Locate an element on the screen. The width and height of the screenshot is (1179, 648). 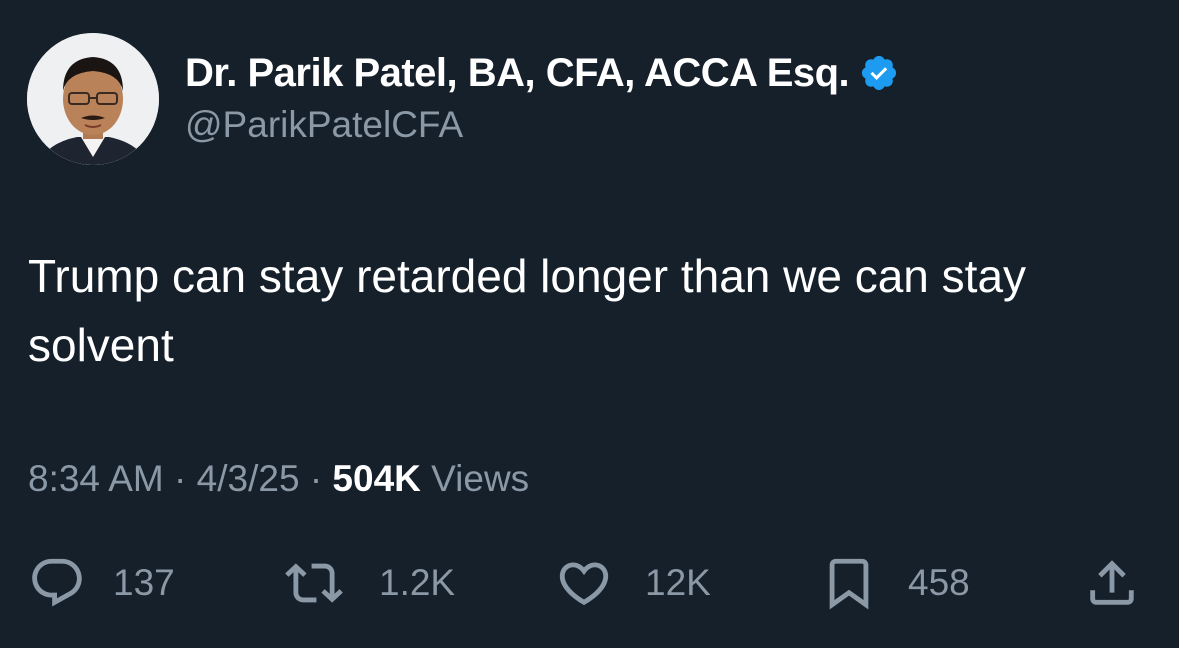
bookmark-icon is located at coordinates (849, 584).